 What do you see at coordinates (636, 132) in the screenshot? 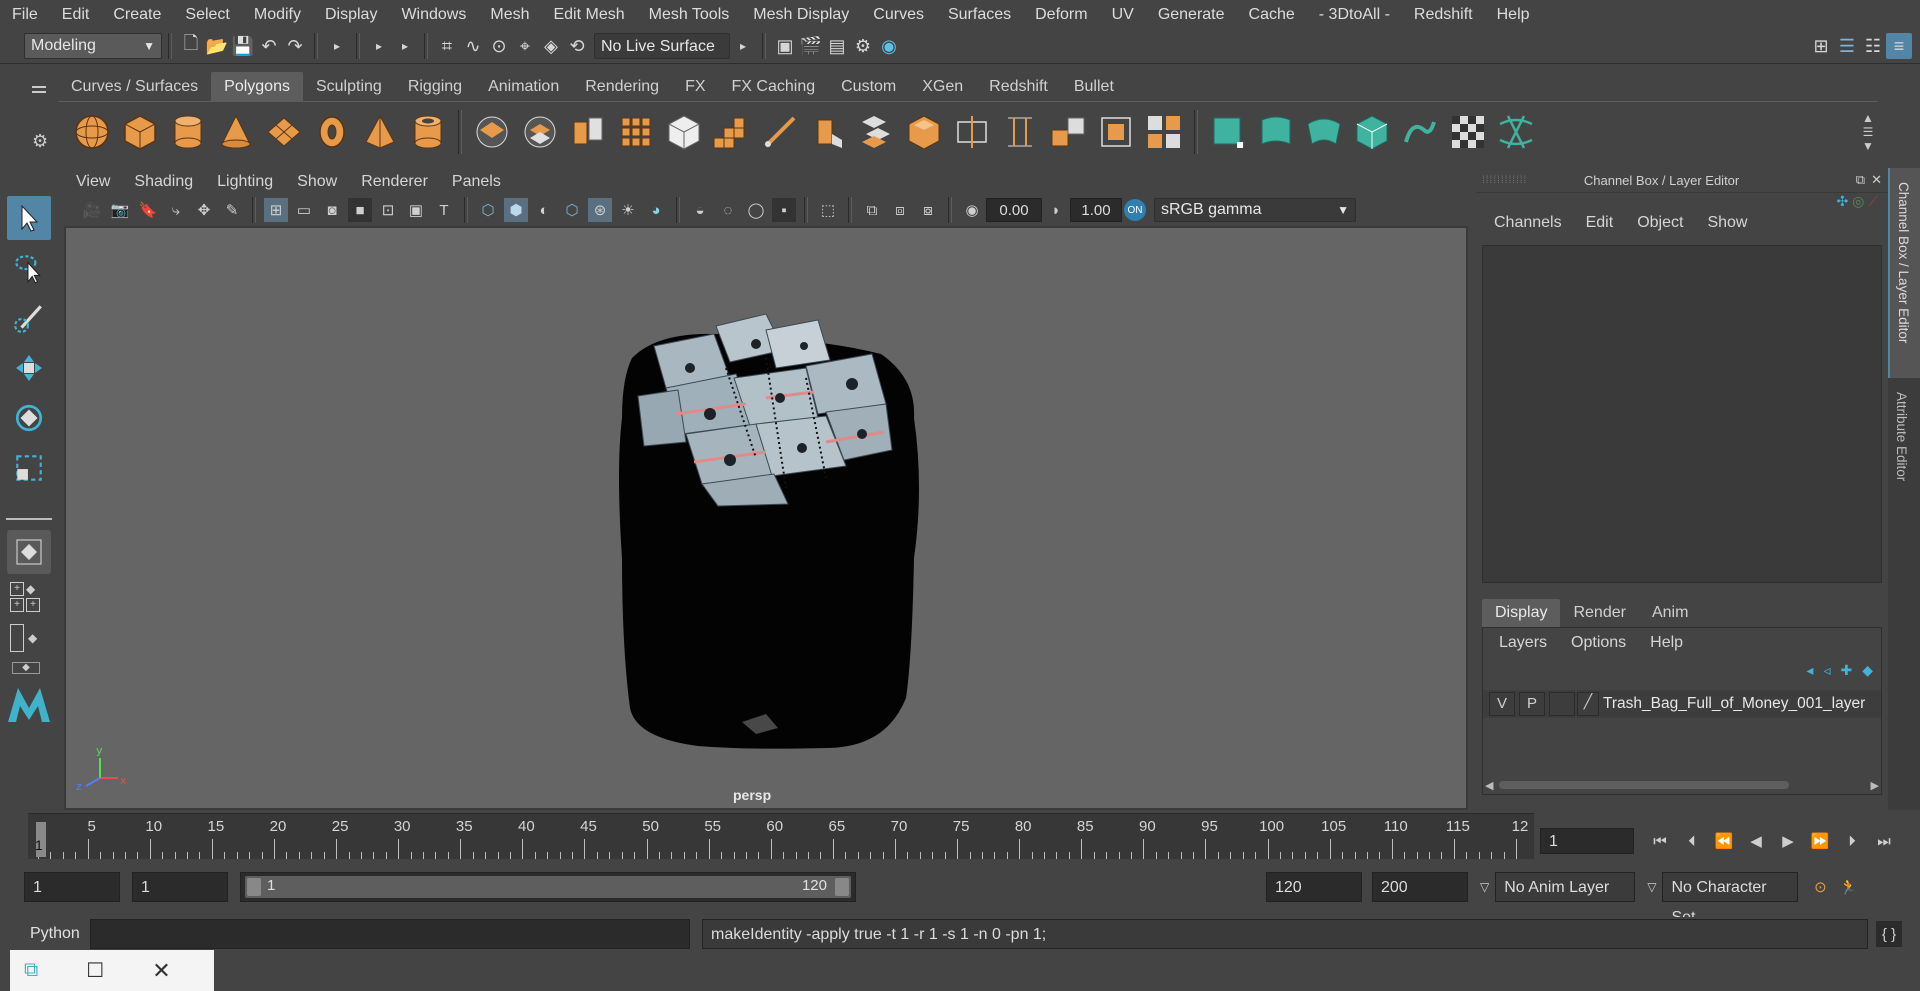
I see `smooth-icon` at bounding box center [636, 132].